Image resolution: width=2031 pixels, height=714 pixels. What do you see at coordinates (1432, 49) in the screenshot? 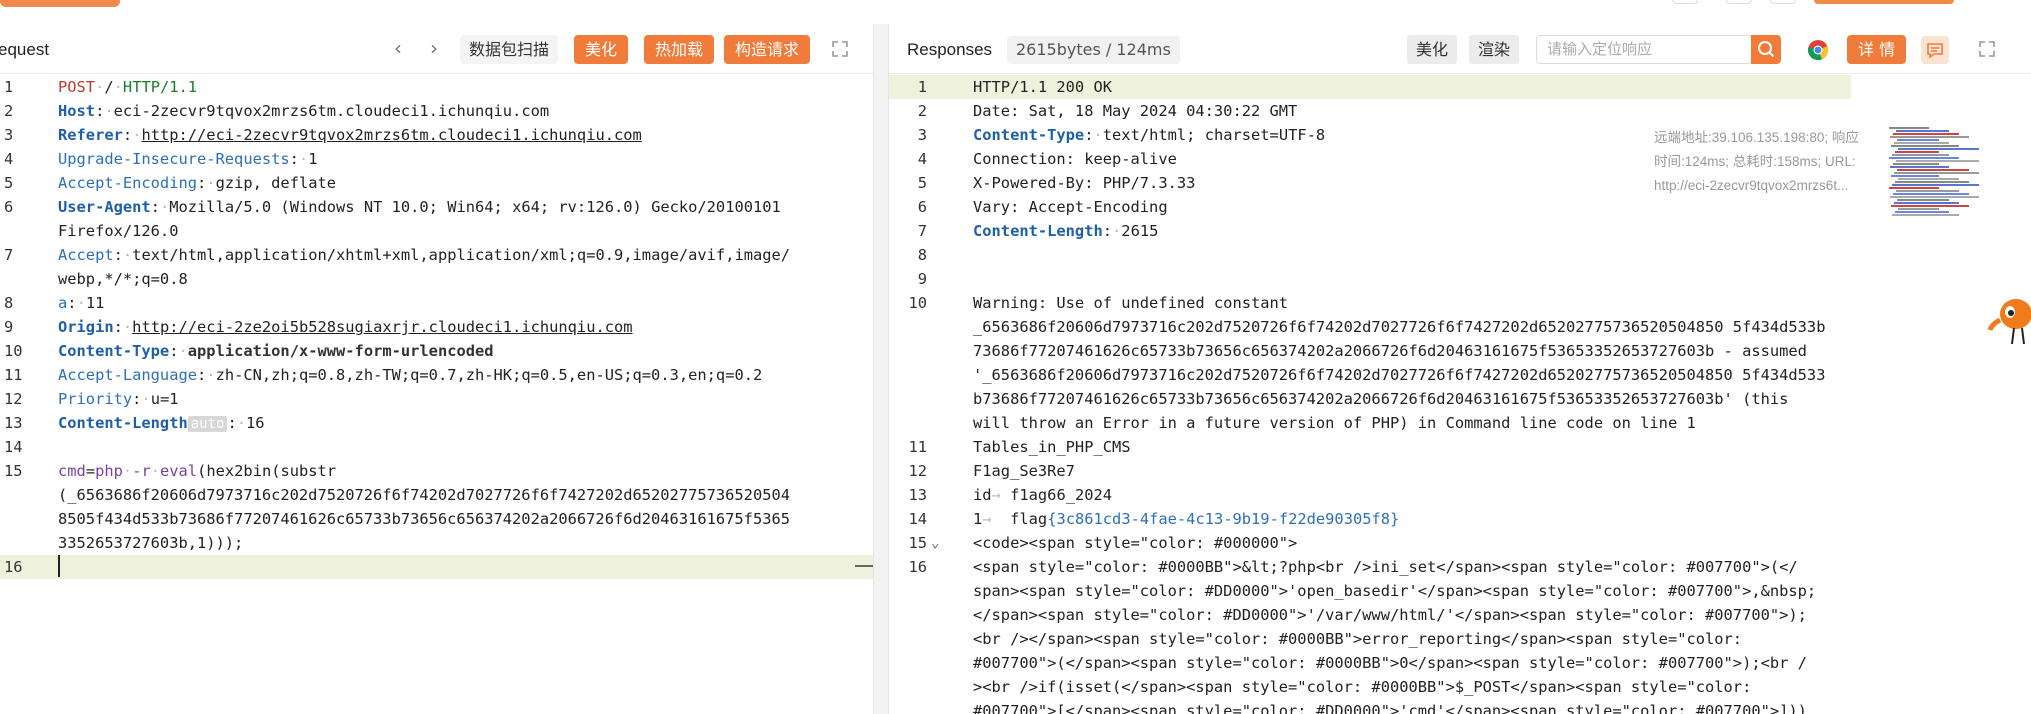
I see `response-beautify-button: 美化` at bounding box center [1432, 49].